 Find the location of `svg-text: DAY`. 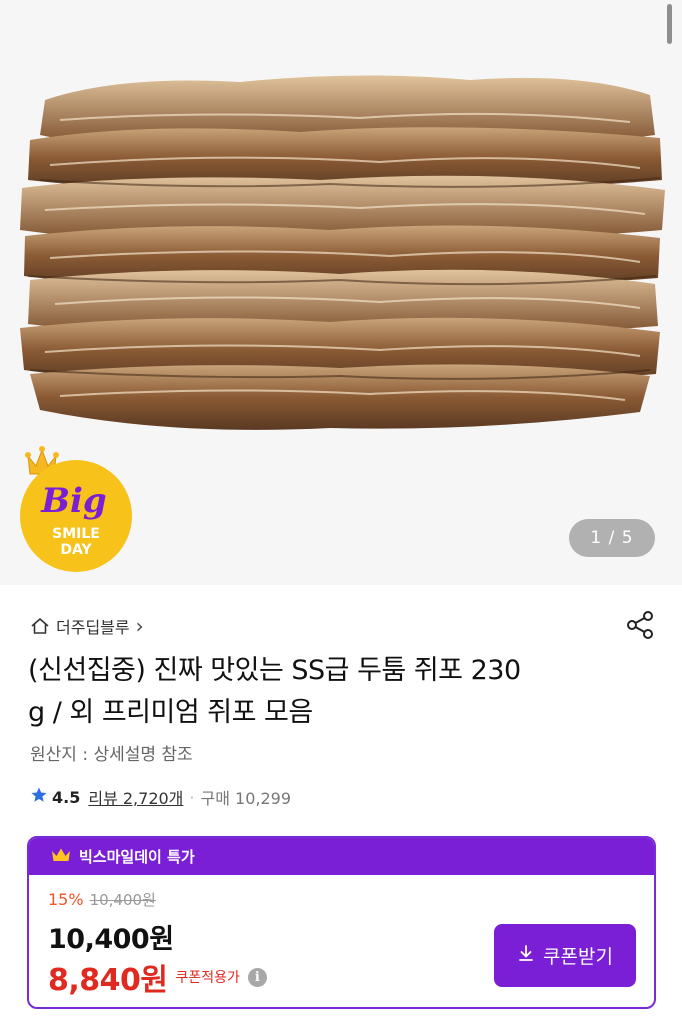

svg-text: DAY is located at coordinates (76, 550).